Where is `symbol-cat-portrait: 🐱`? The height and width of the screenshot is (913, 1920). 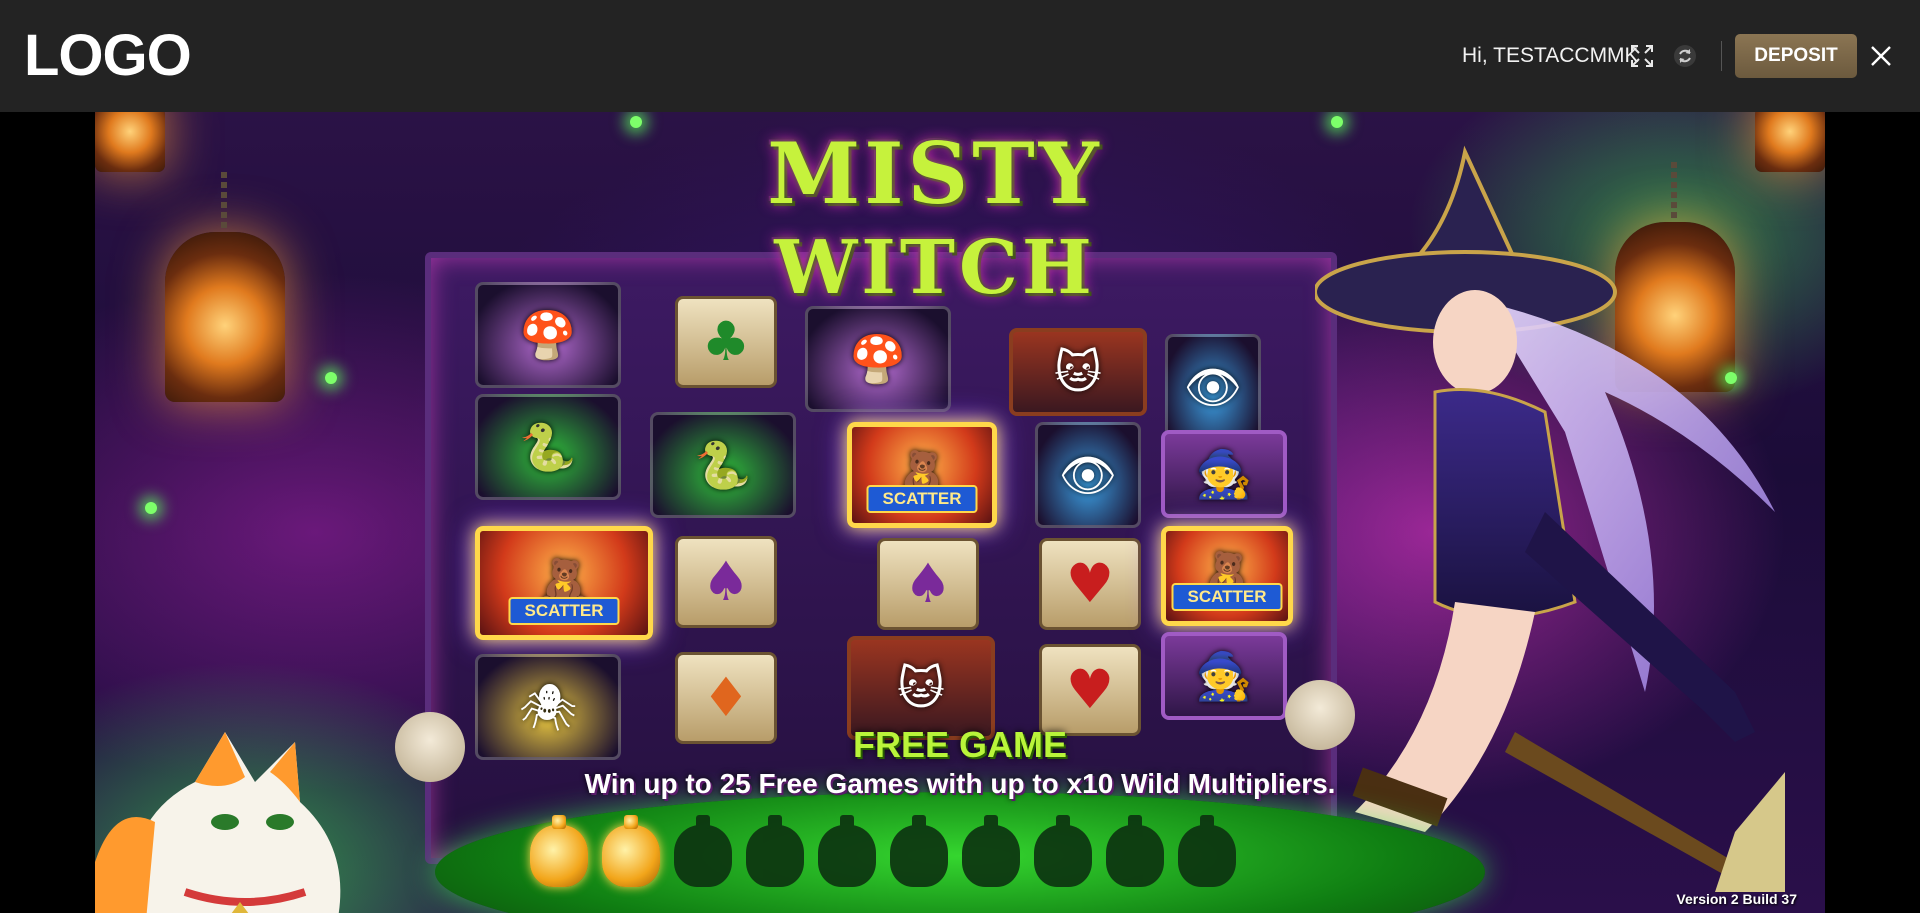
symbol-cat-portrait: 🐱 is located at coordinates (1078, 372).